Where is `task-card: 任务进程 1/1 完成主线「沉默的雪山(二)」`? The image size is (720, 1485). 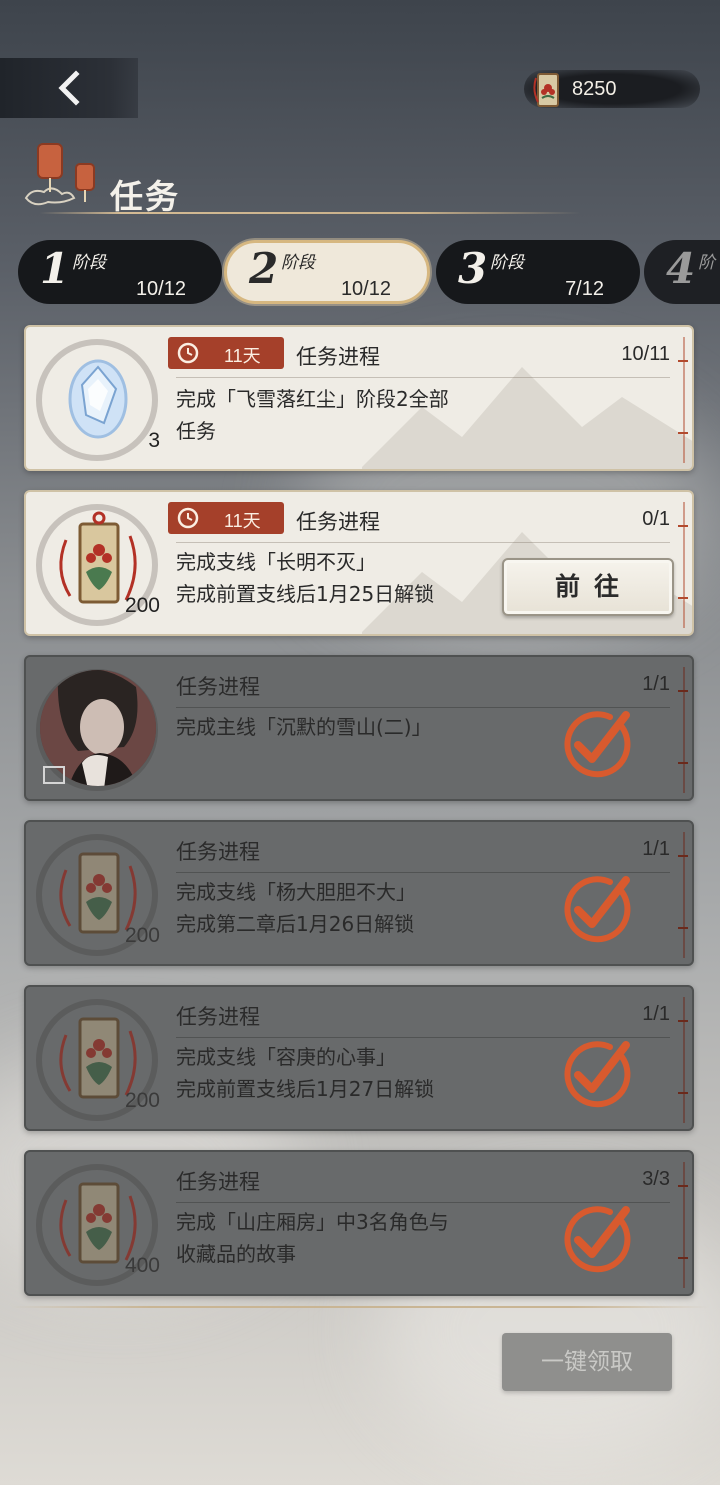
task-card: 任务进程 1/1 完成主线「沉默的雪山(二)」 is located at coordinates (359, 728).